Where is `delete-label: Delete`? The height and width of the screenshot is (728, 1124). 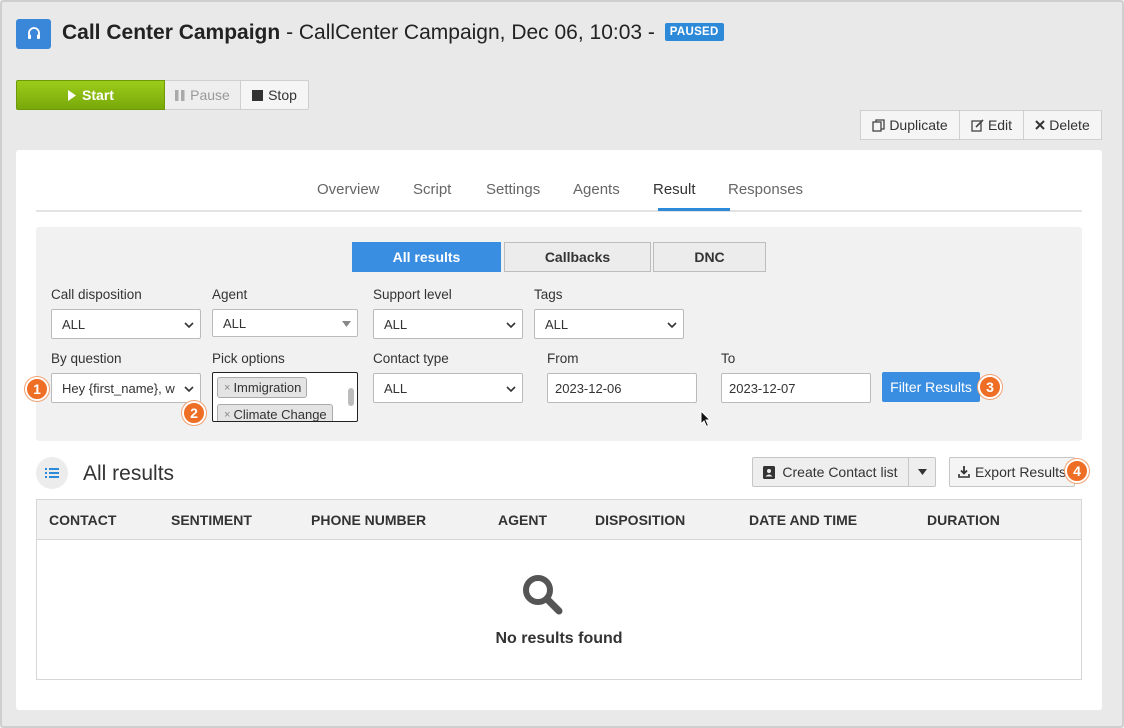
delete-label: Delete is located at coordinates (1069, 125).